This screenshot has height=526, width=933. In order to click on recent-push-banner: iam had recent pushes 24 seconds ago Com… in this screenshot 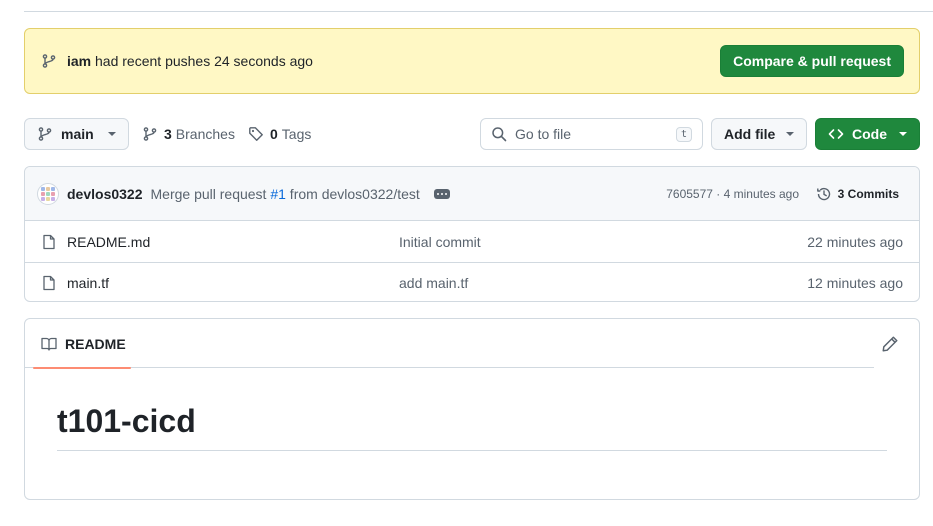, I will do `click(472, 61)`.